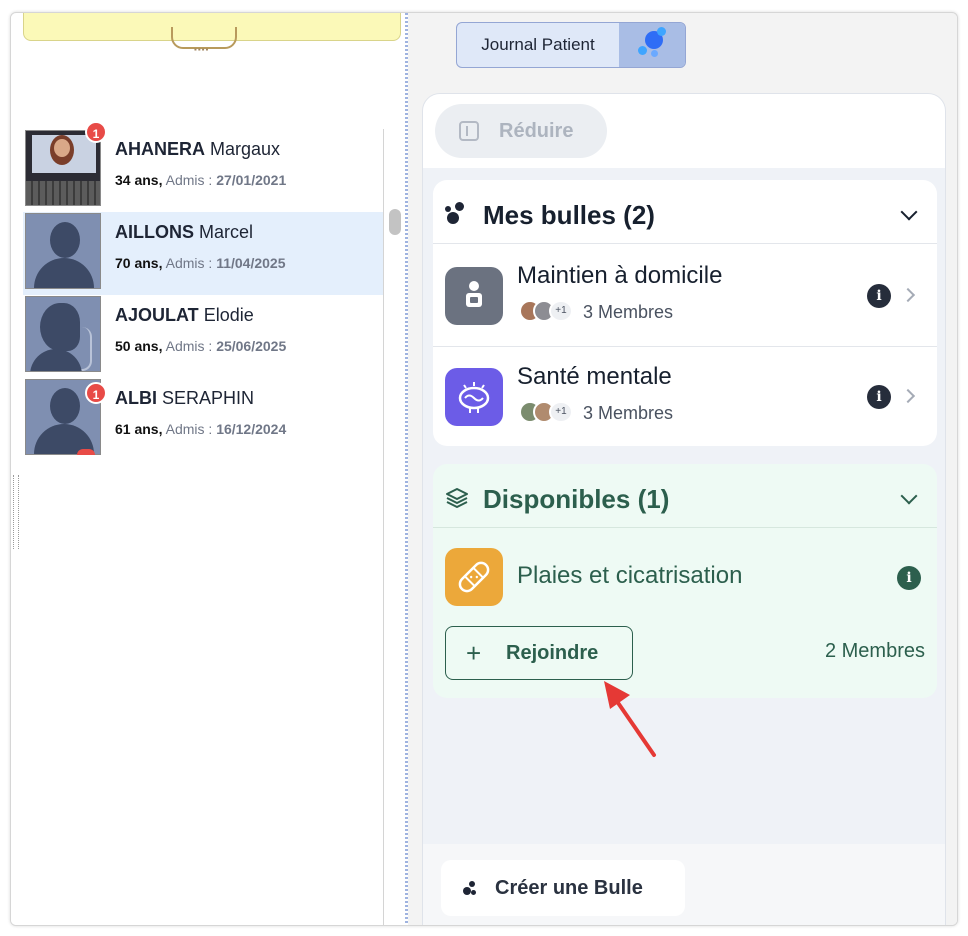 The width and height of the screenshot is (968, 936). What do you see at coordinates (474, 296) in the screenshot?
I see `home-care-icon` at bounding box center [474, 296].